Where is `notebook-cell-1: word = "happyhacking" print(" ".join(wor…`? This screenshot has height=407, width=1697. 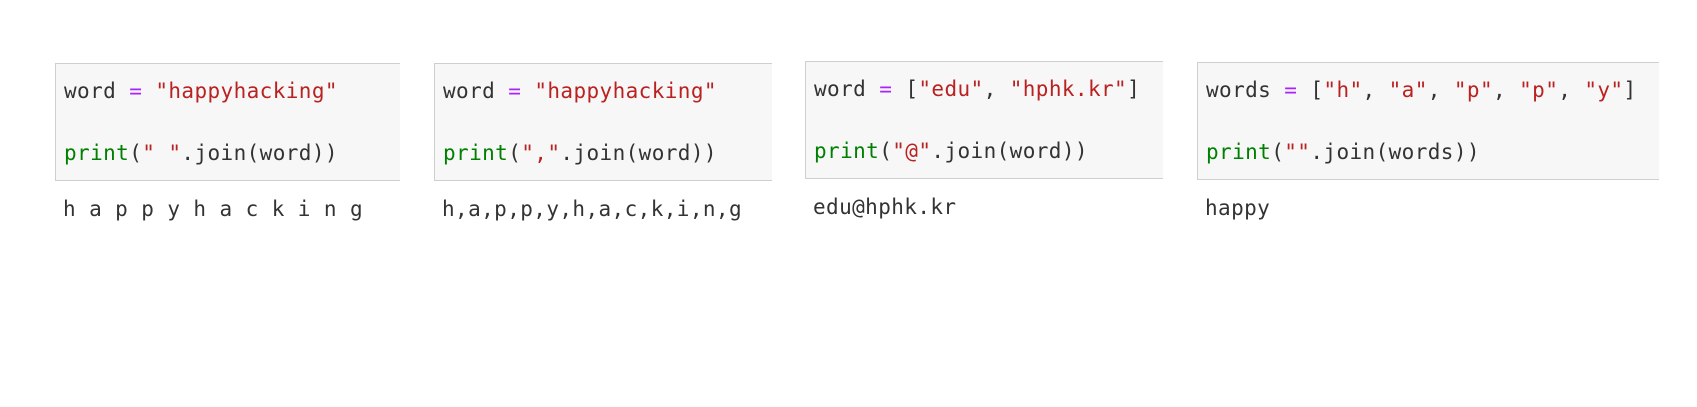
notebook-cell-1: word = "happyhacking" print(" ".join(wor… is located at coordinates (227, 143).